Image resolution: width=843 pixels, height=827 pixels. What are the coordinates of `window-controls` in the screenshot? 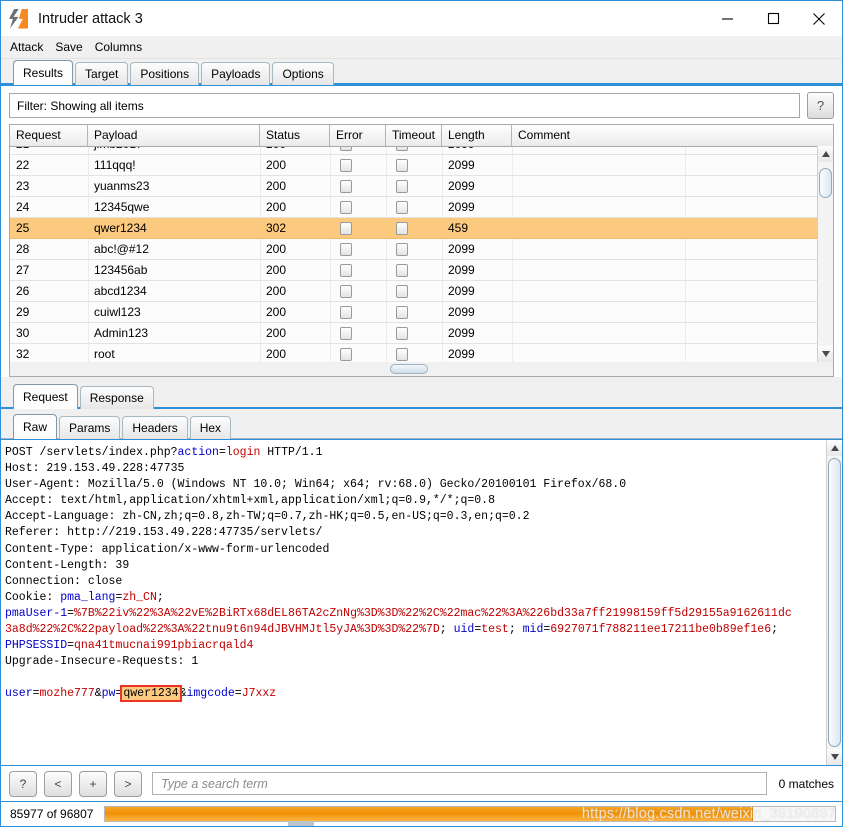 It's located at (773, 18).